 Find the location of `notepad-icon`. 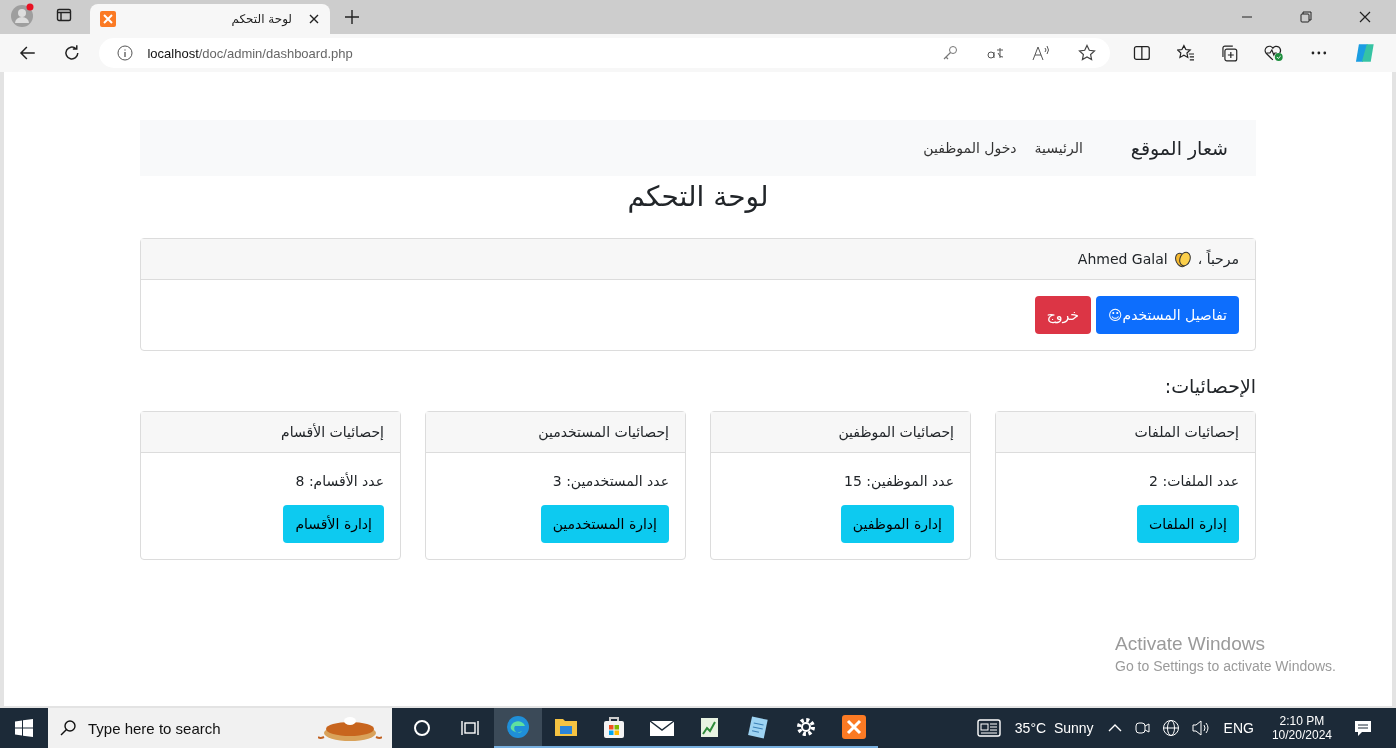

notepad-icon is located at coordinates (758, 727).